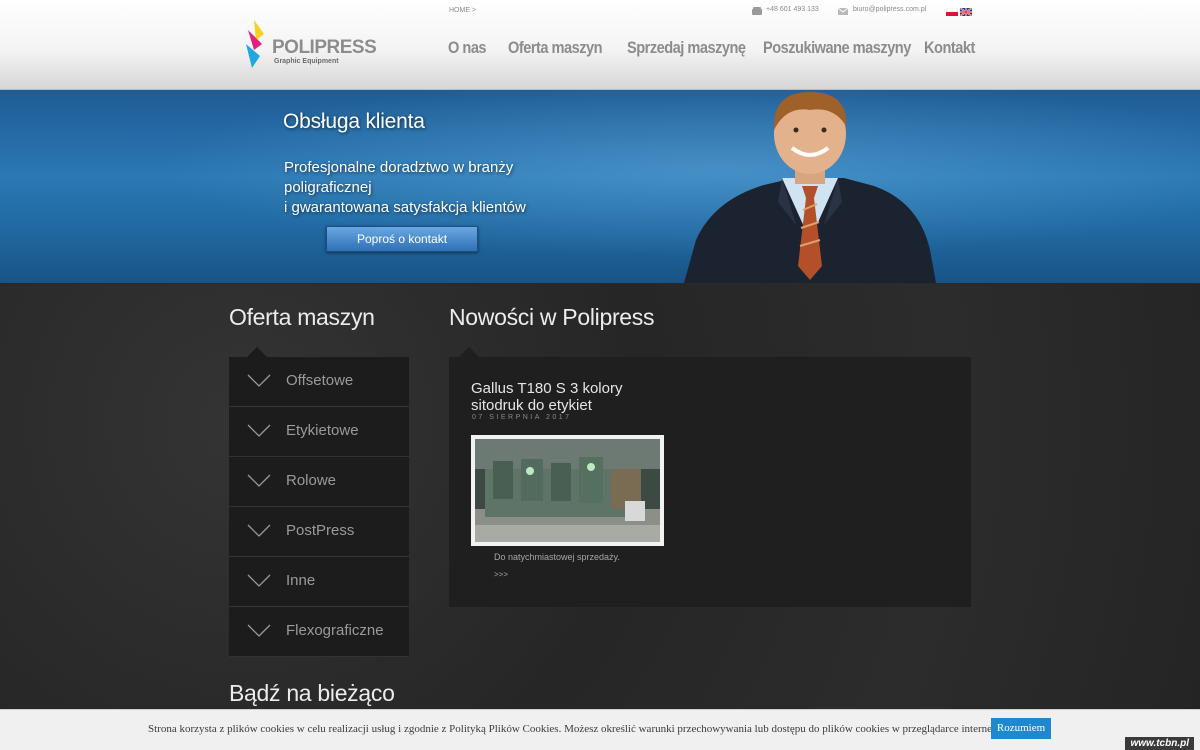  I want to click on businessman-image, so click(810, 187).